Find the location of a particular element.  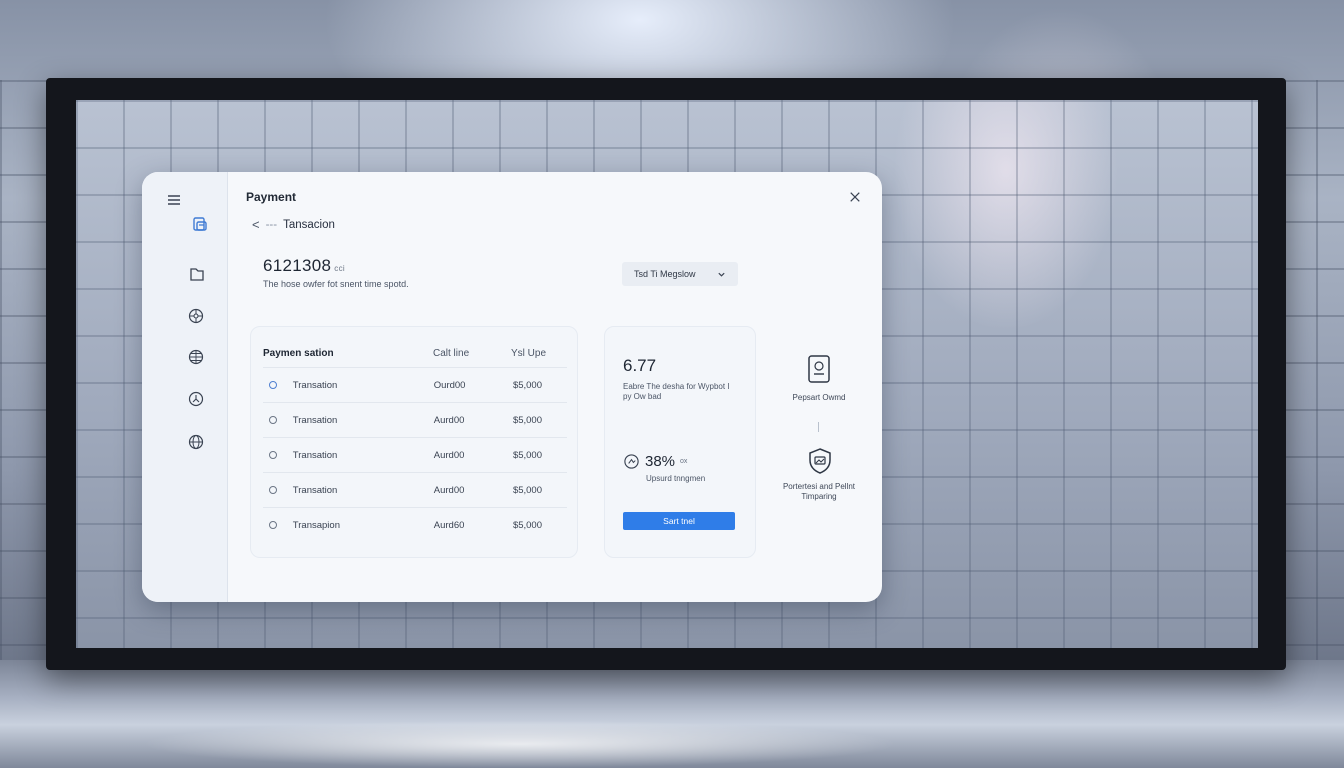

wallet-icon is located at coordinates (200, 224).